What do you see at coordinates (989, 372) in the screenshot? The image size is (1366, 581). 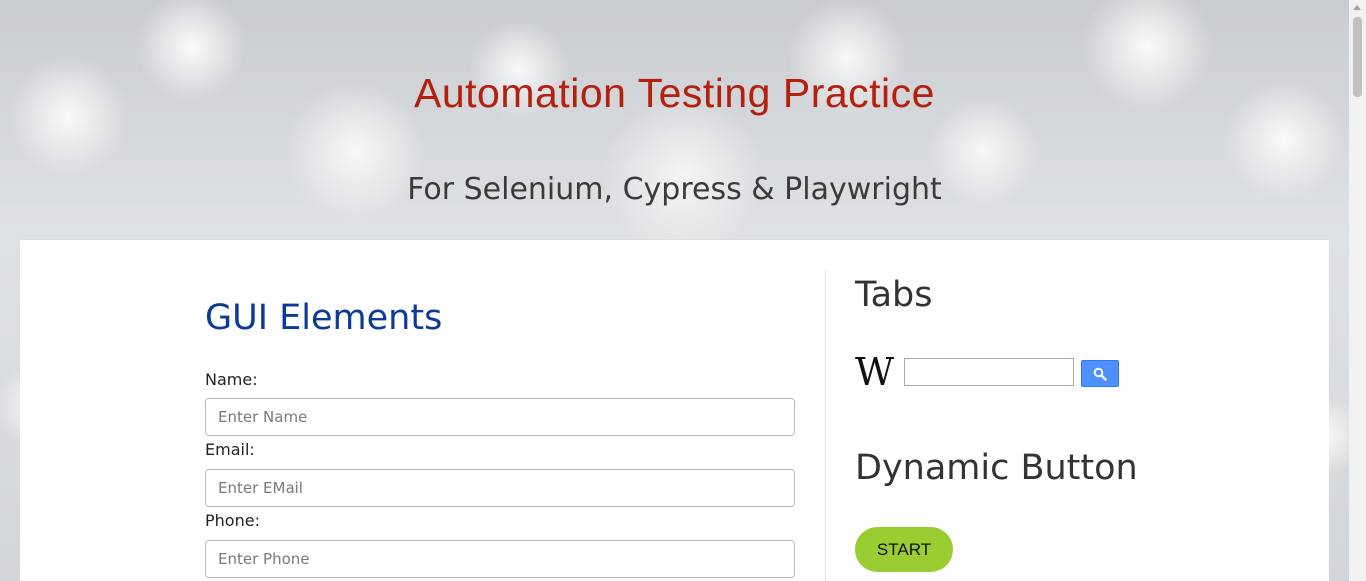 I see `wikipedia-search-input` at bounding box center [989, 372].